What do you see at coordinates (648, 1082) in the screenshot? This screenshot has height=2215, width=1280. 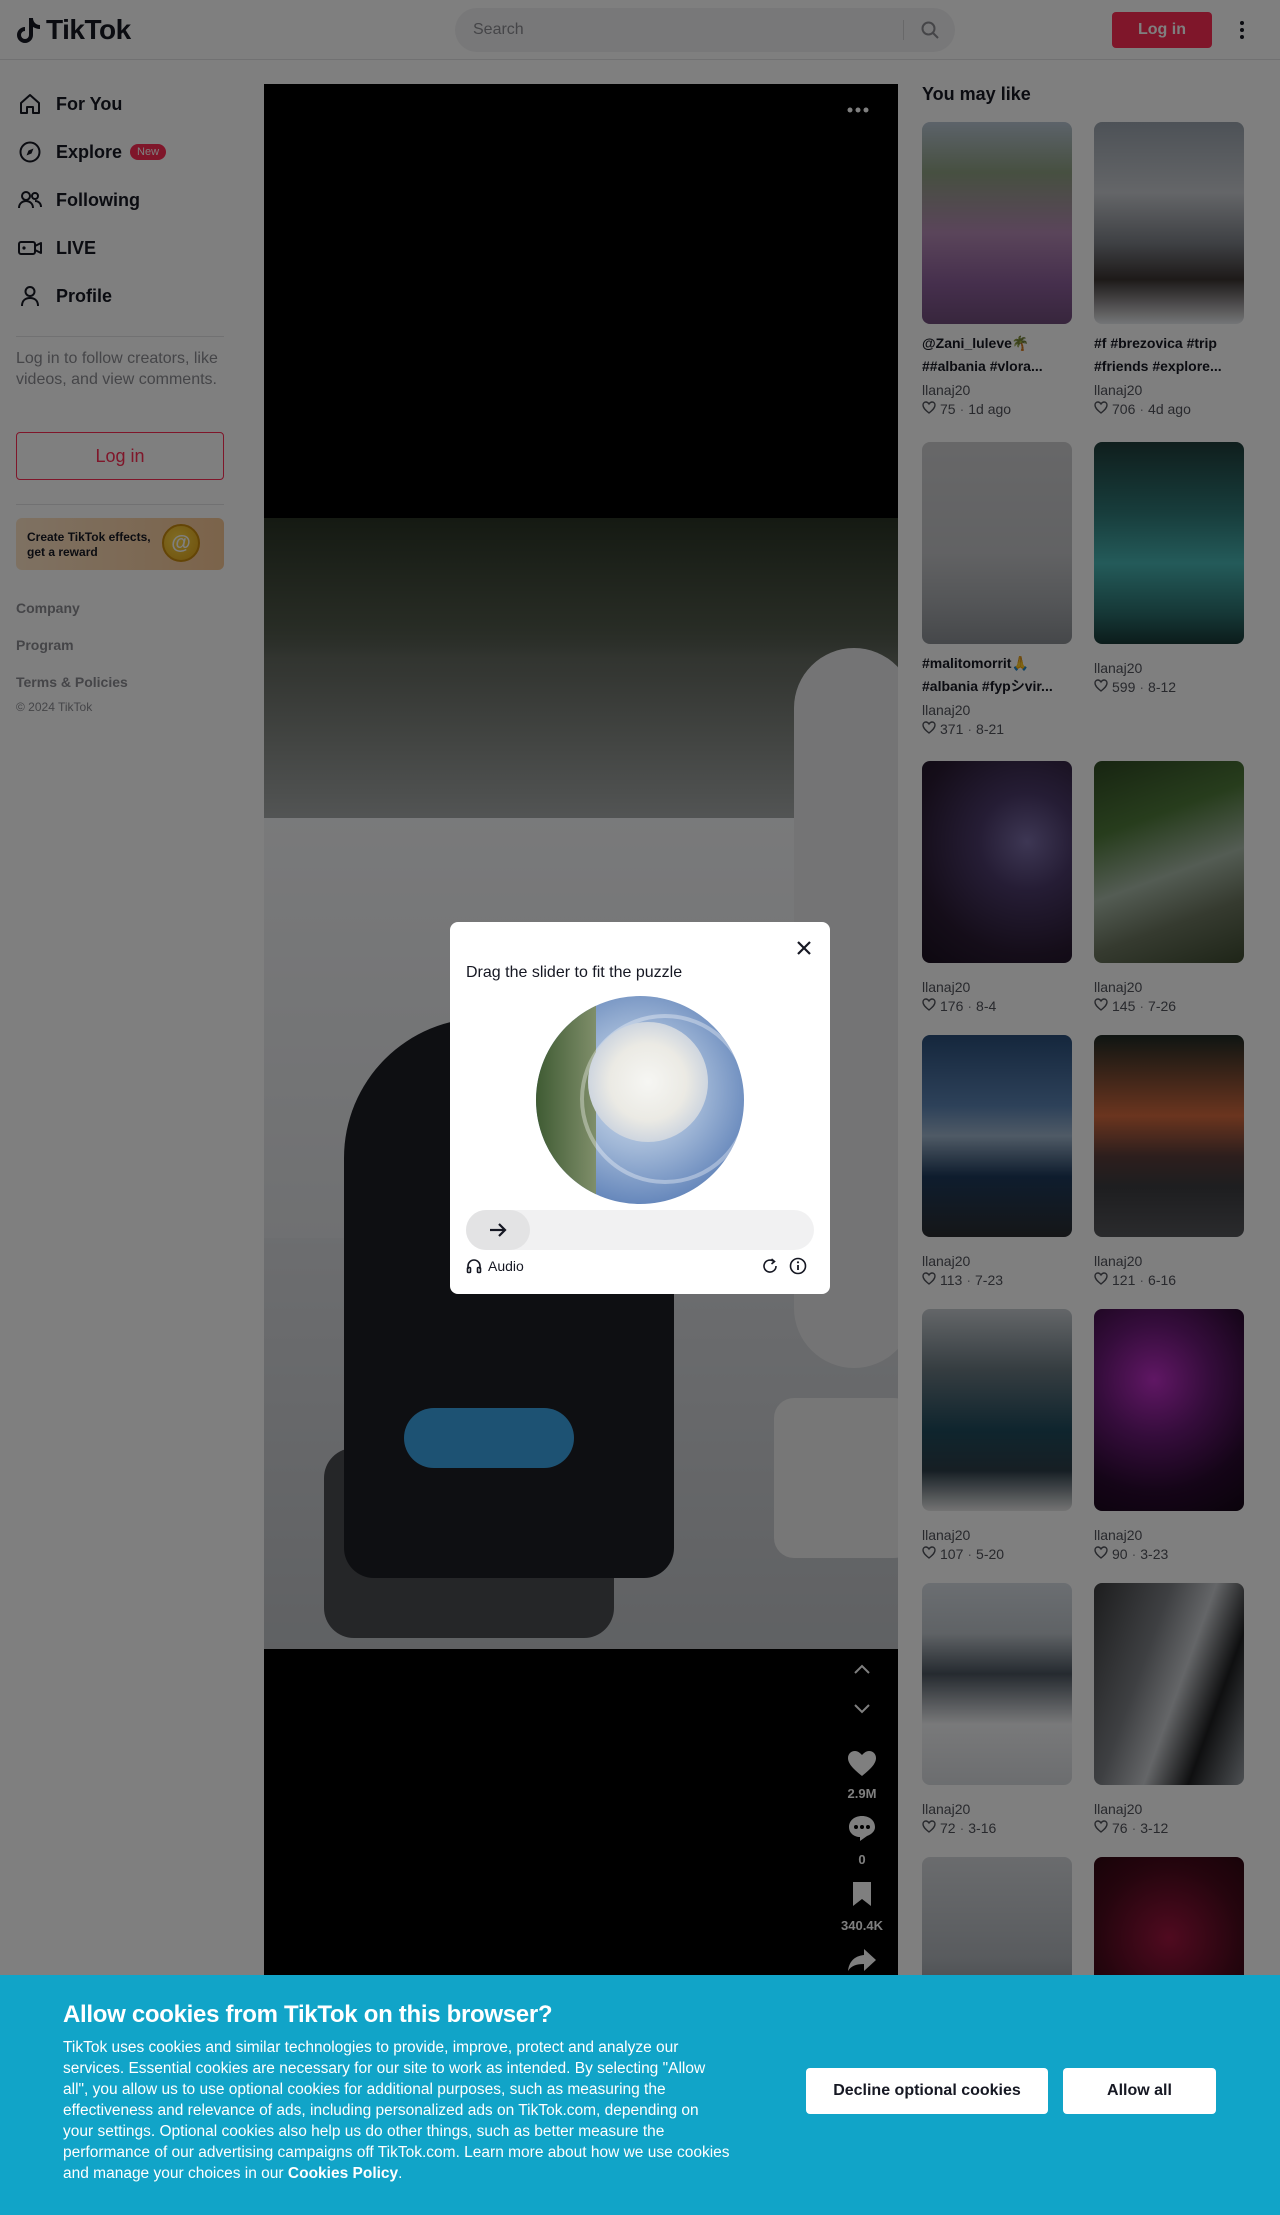 I see `puzzle-piece` at bounding box center [648, 1082].